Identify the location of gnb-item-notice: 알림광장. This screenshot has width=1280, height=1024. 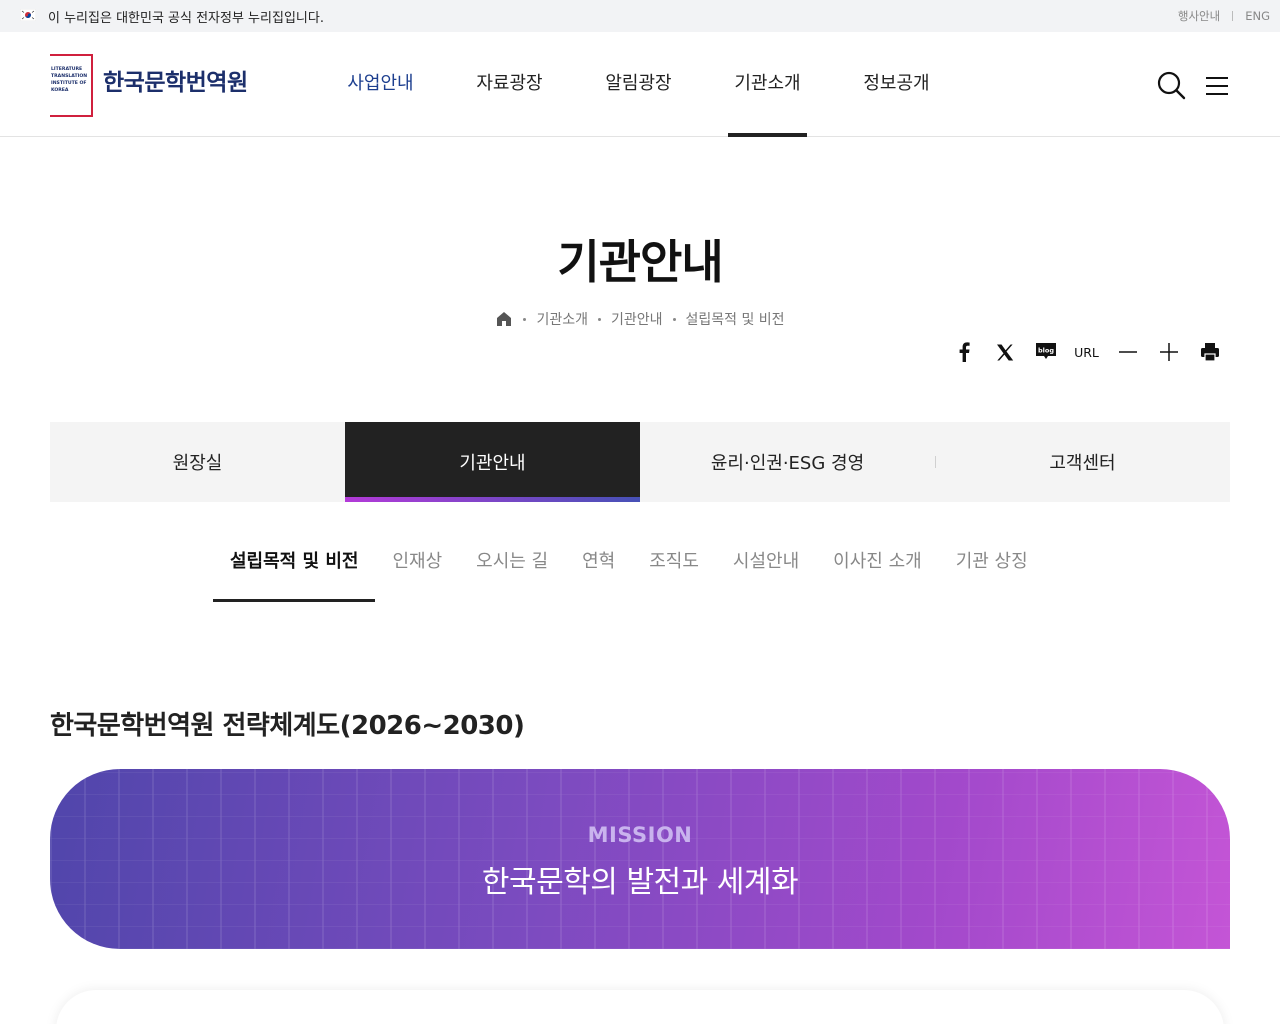
(638, 84).